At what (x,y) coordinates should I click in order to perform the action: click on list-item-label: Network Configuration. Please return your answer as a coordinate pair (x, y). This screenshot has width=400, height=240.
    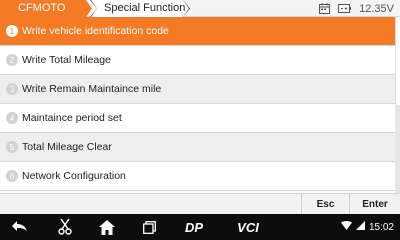
    Looking at the image, I should click on (74, 176).